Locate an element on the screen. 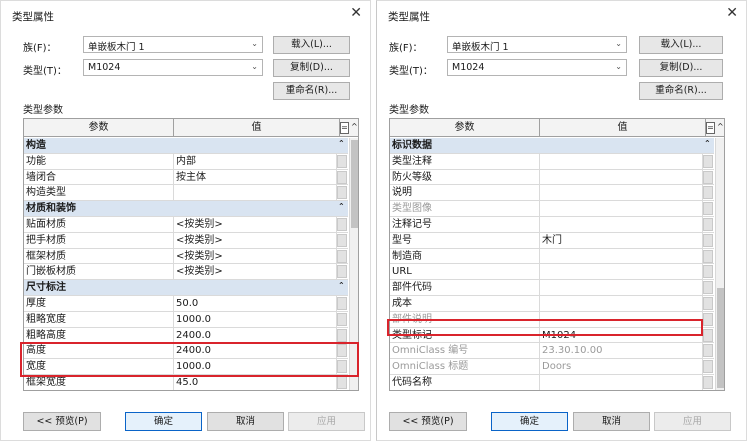 The width and height of the screenshot is (753, 441). param-row: 成本 is located at coordinates (552, 303).